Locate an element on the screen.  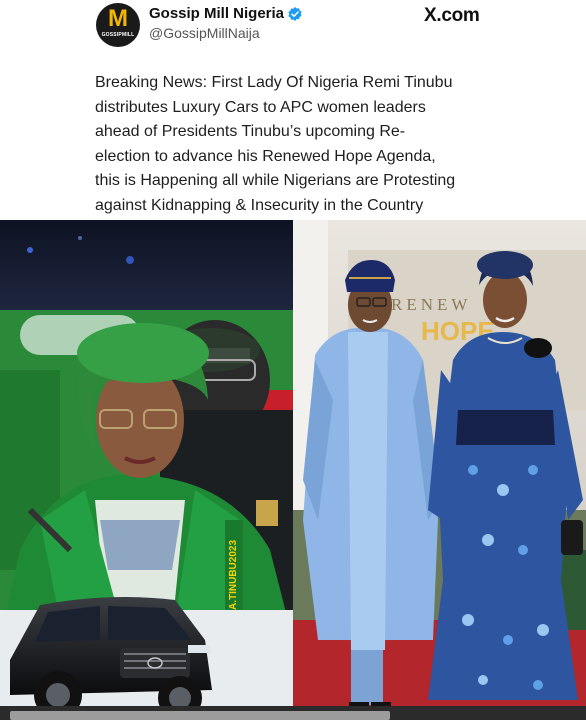
bottom-caption-overlay is located at coordinates (293, 713).